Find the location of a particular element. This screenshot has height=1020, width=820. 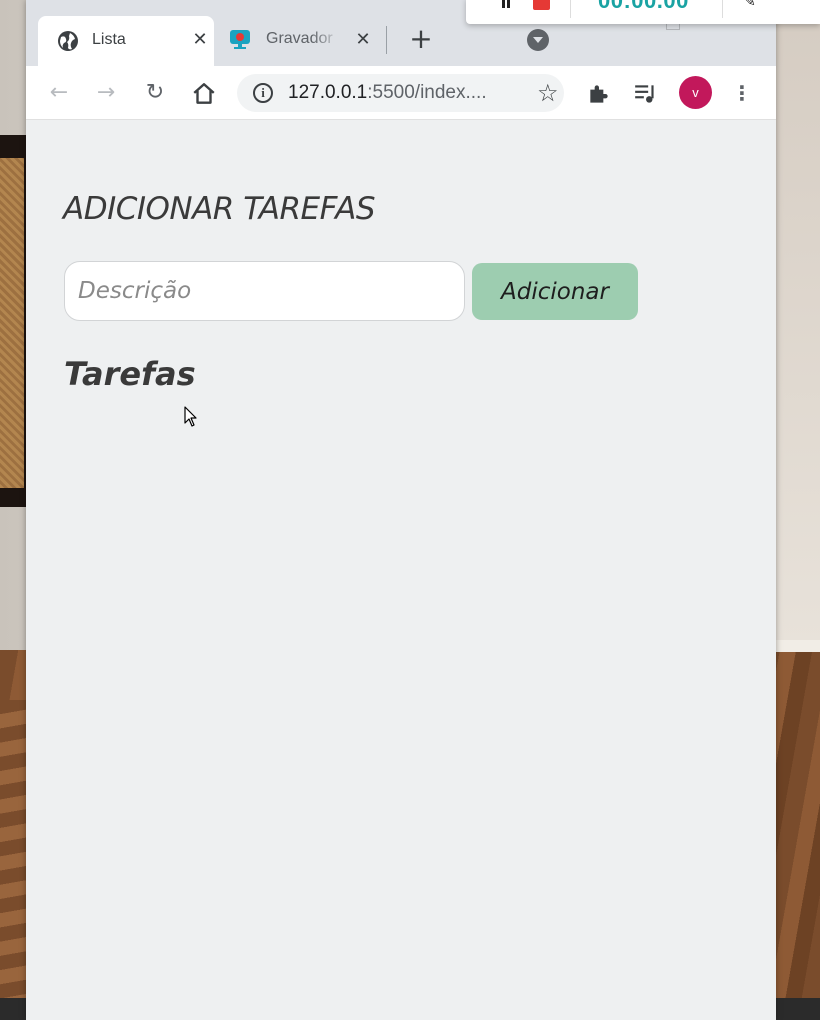

reload-icon: ↻ is located at coordinates (155, 93).